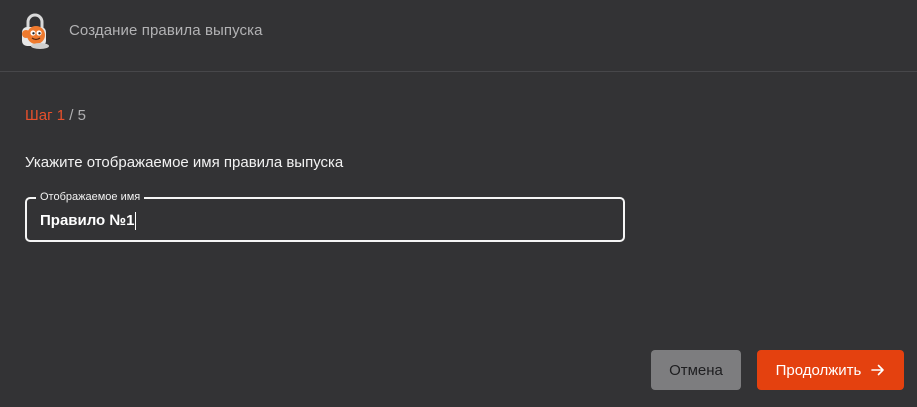 The image size is (917, 407). I want to click on display-name-field: Отображаемое имя Правило №1, so click(325, 216).